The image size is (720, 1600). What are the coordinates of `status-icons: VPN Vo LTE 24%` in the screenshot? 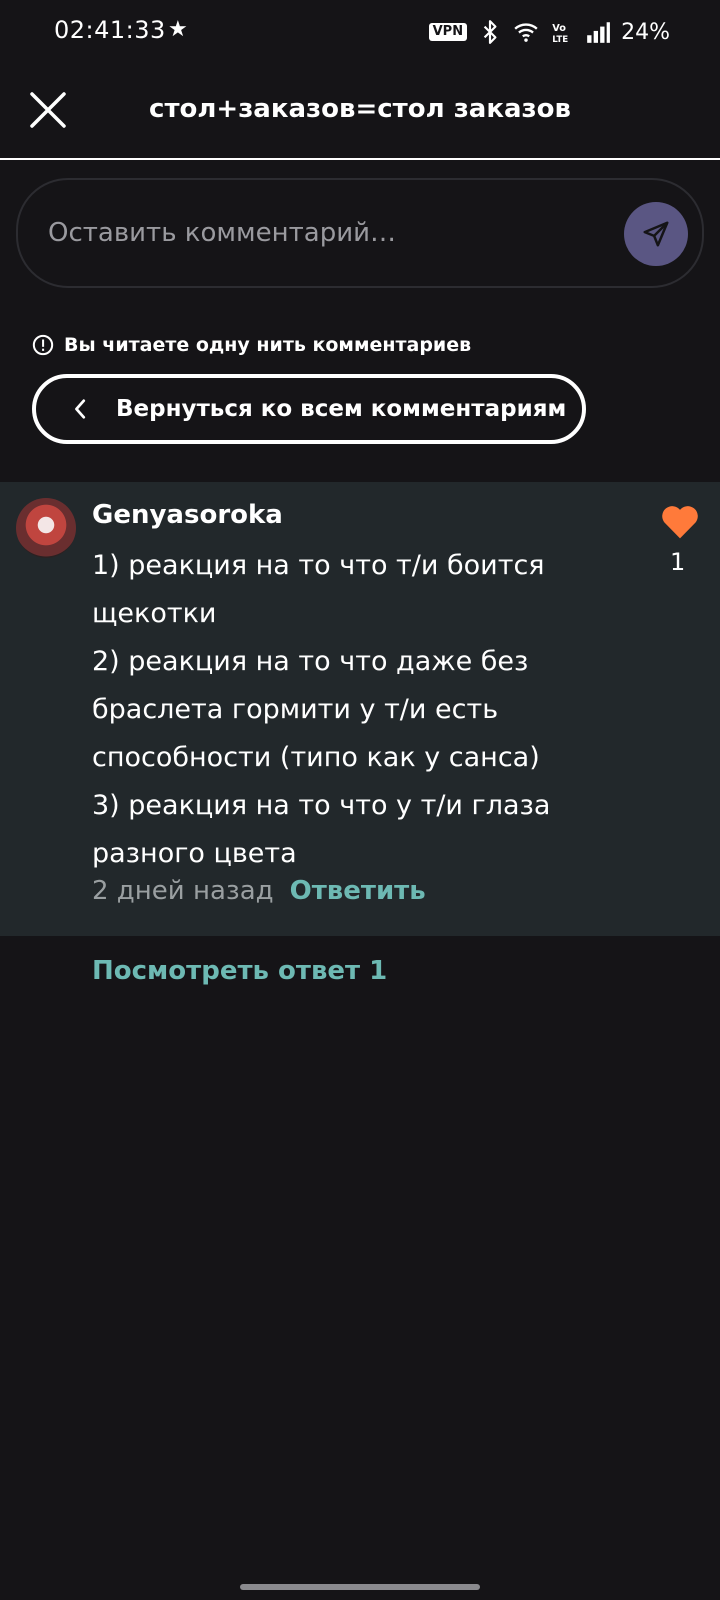 It's located at (549, 32).